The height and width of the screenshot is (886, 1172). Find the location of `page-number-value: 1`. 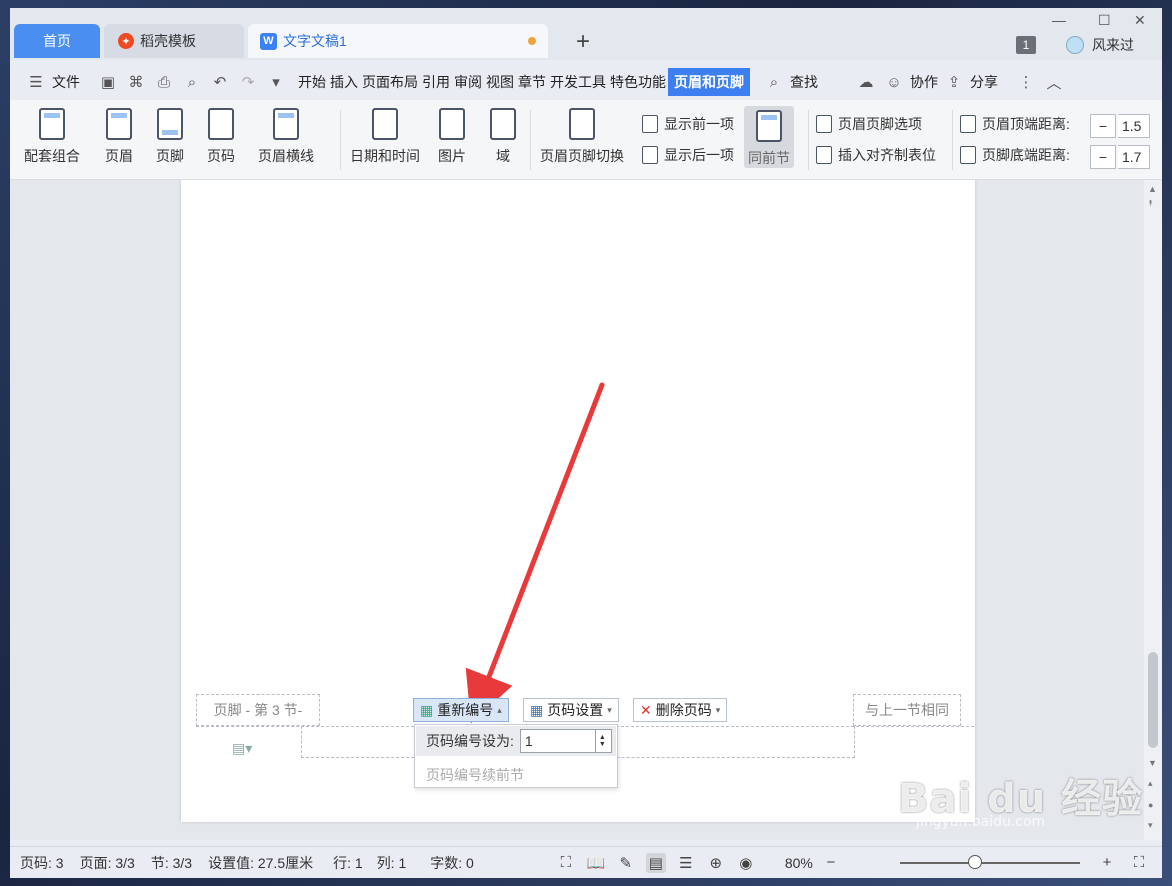

page-number-value: 1 is located at coordinates (529, 741).